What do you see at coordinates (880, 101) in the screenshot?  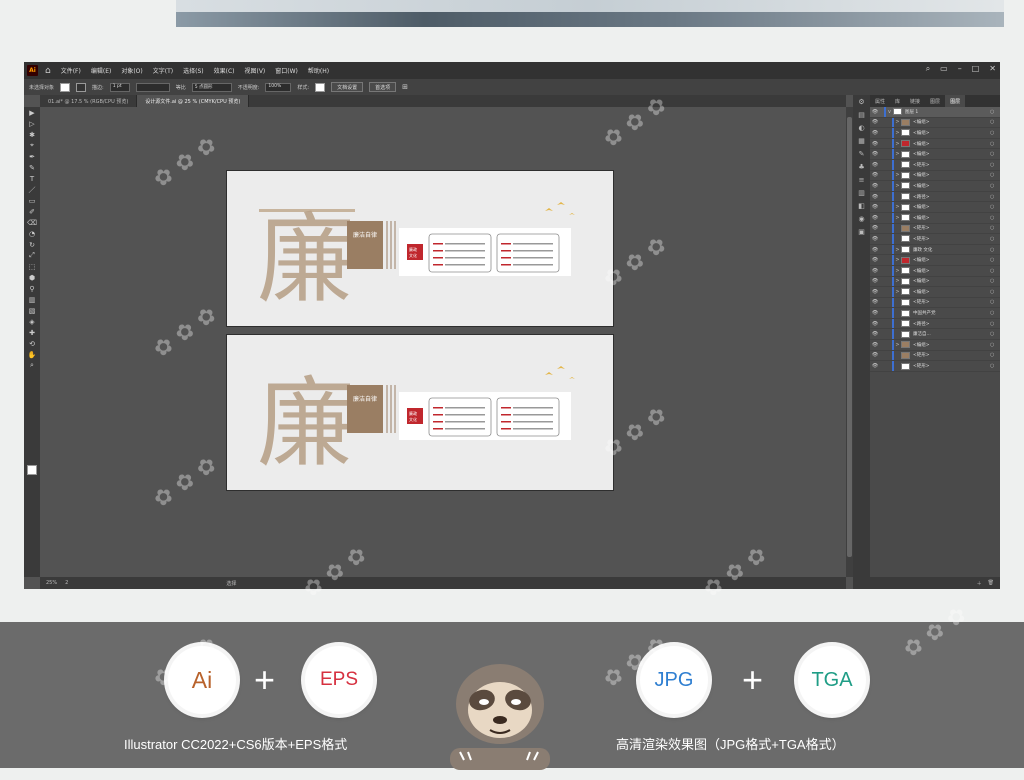 I see `tab-properties: 属性` at bounding box center [880, 101].